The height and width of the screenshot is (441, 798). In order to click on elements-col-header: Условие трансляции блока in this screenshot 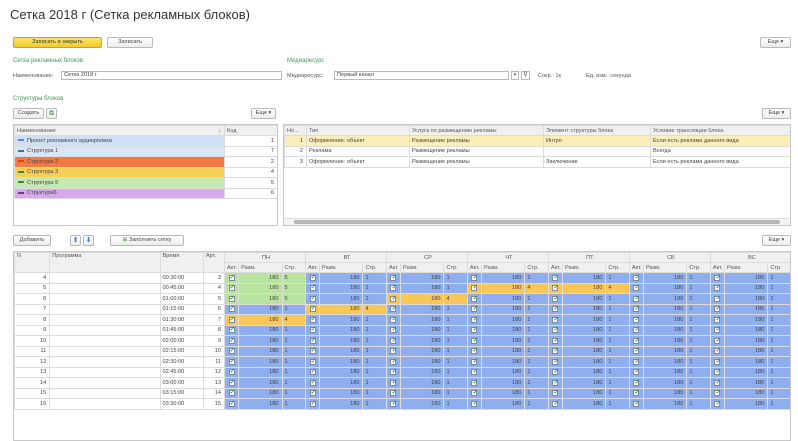, I will do `click(720, 130)`.